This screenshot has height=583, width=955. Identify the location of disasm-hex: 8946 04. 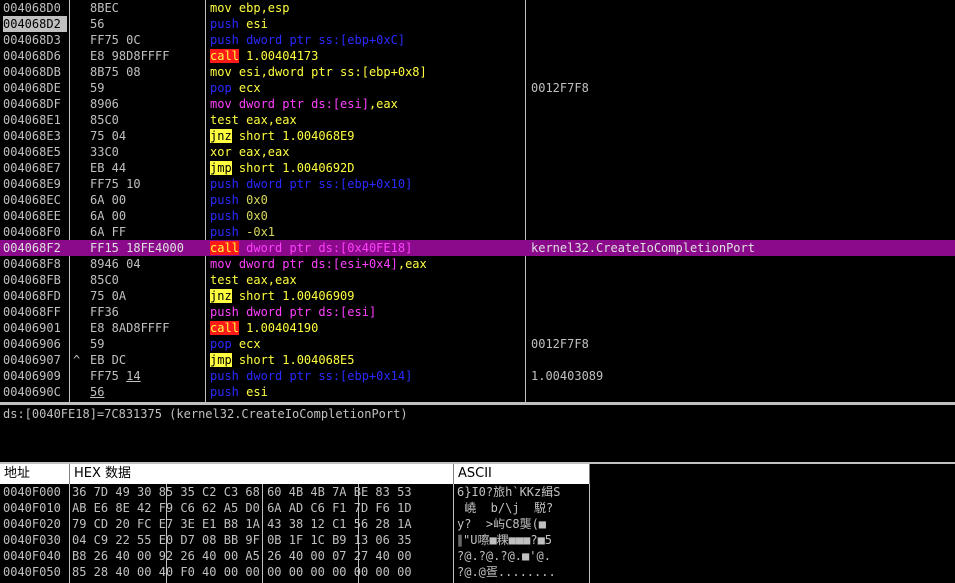
(115, 264).